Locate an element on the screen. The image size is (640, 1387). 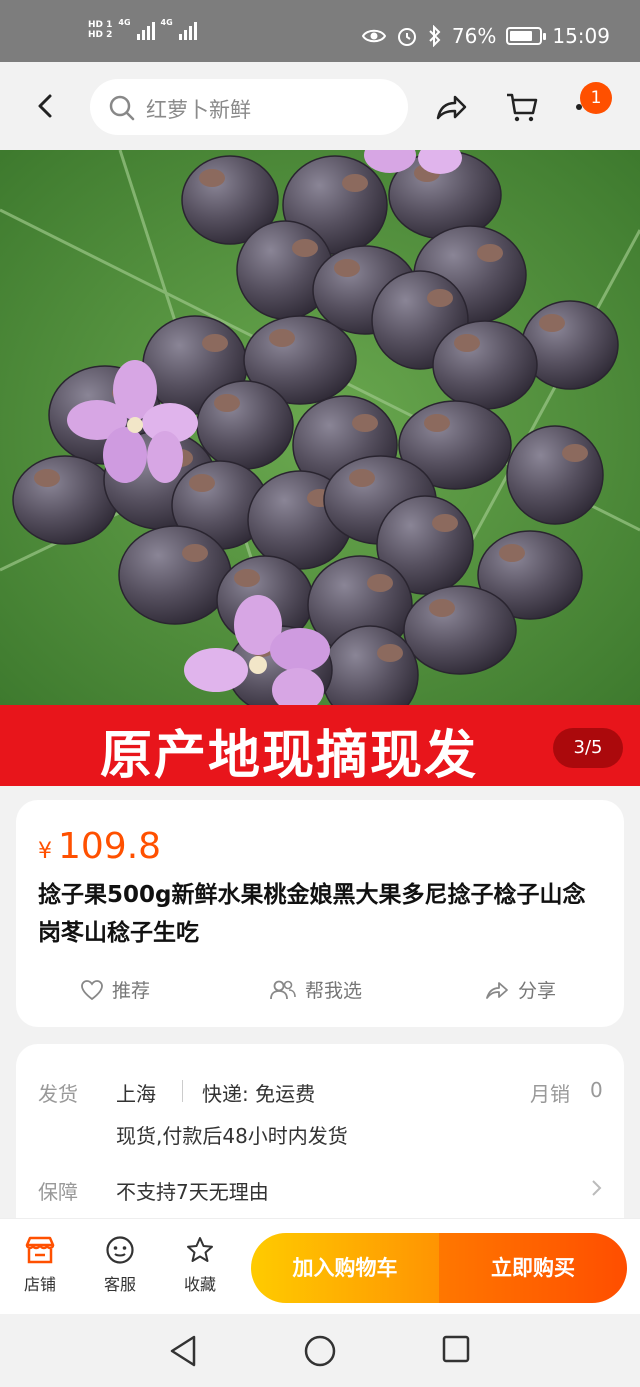
nav-back-icon is located at coordinates (183, 1351).